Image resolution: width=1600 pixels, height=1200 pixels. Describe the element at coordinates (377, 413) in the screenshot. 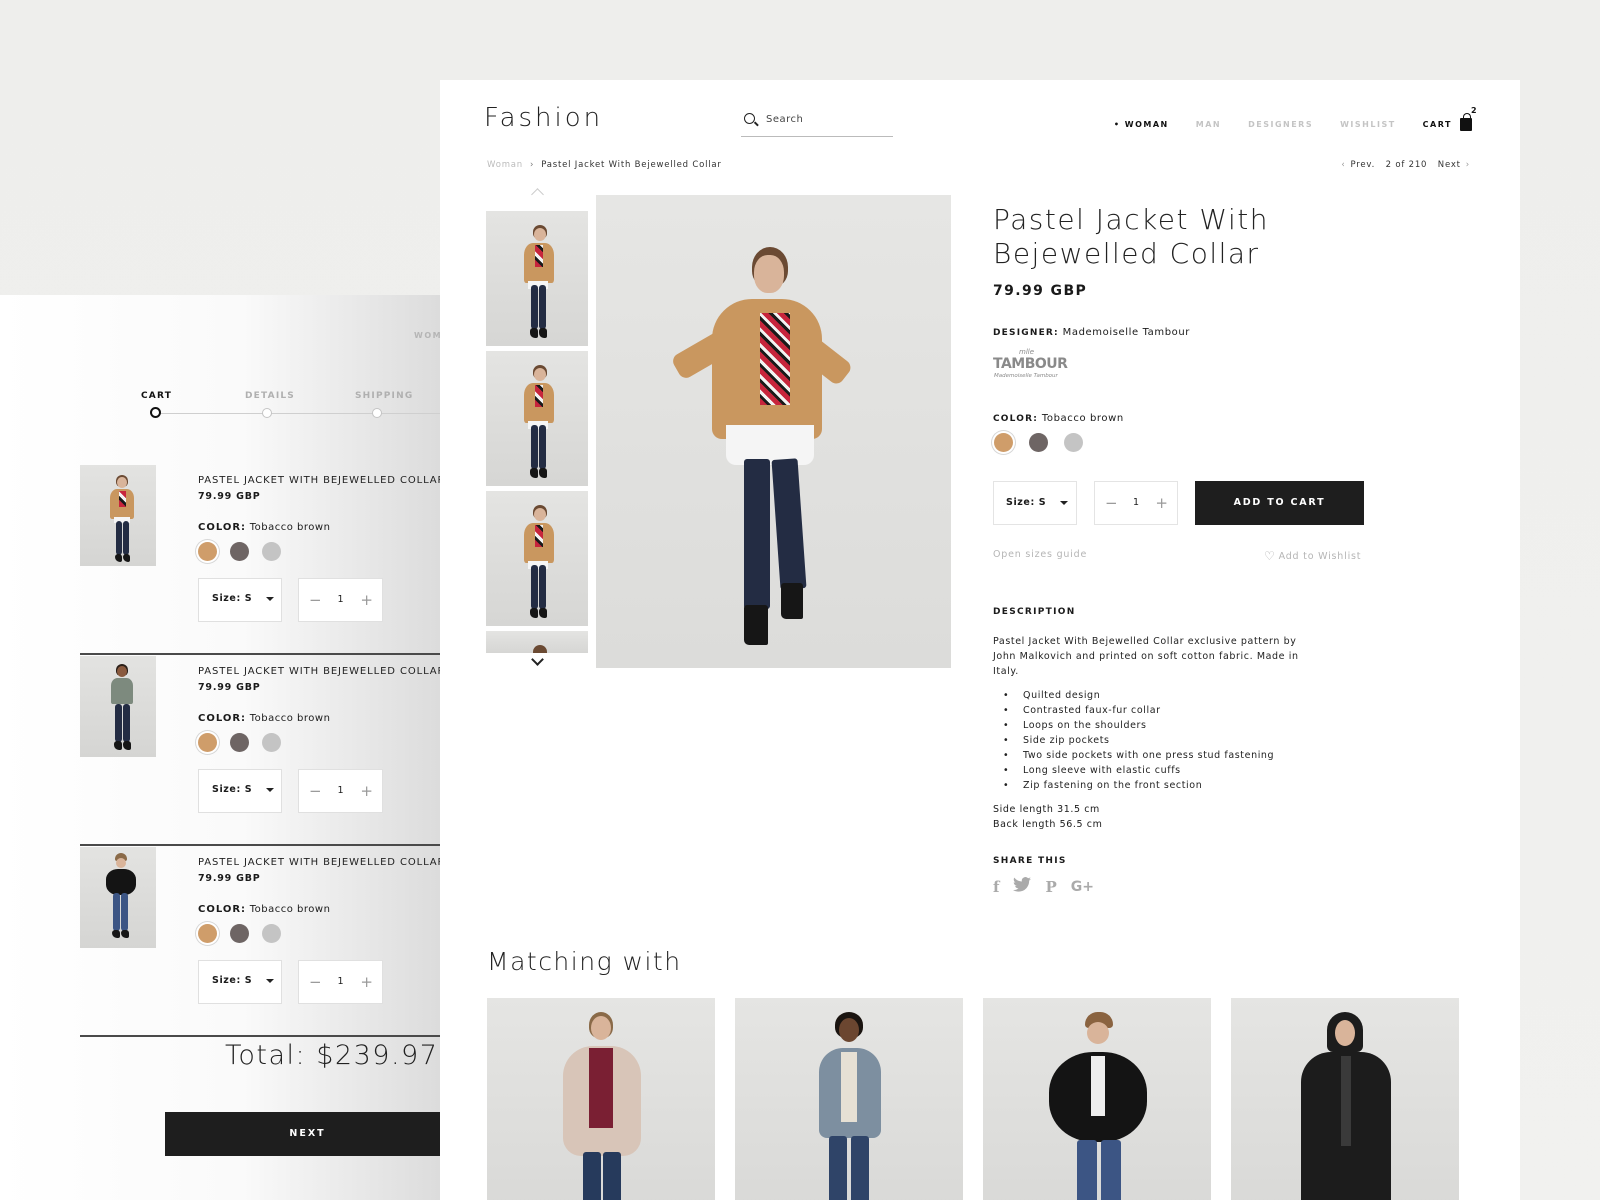

I see `step-dot-shipping` at that location.